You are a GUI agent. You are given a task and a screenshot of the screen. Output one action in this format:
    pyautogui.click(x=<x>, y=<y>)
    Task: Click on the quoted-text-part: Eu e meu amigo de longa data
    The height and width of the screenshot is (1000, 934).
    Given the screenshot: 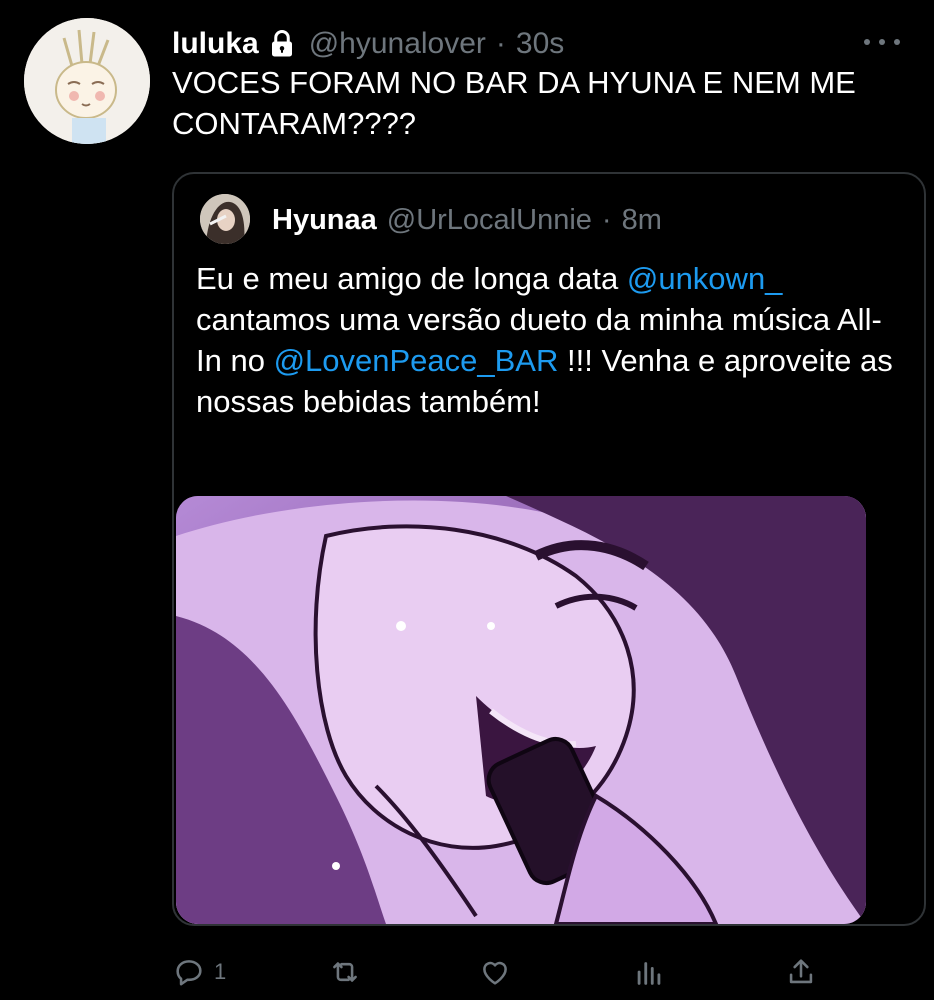 What is the action you would take?
    pyautogui.click(x=411, y=278)
    